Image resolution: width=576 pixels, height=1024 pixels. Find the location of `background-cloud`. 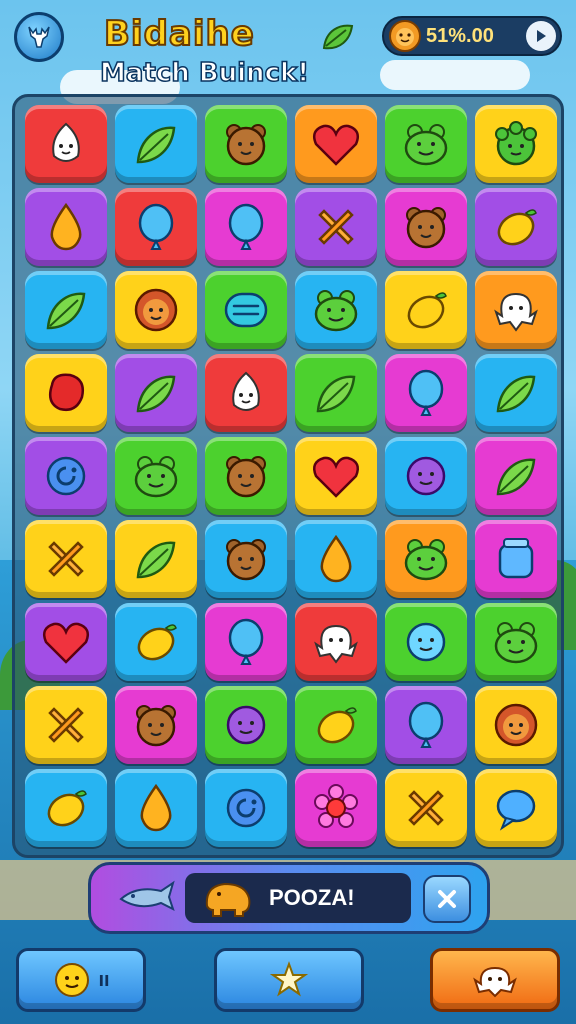

background-cloud is located at coordinates (455, 75).